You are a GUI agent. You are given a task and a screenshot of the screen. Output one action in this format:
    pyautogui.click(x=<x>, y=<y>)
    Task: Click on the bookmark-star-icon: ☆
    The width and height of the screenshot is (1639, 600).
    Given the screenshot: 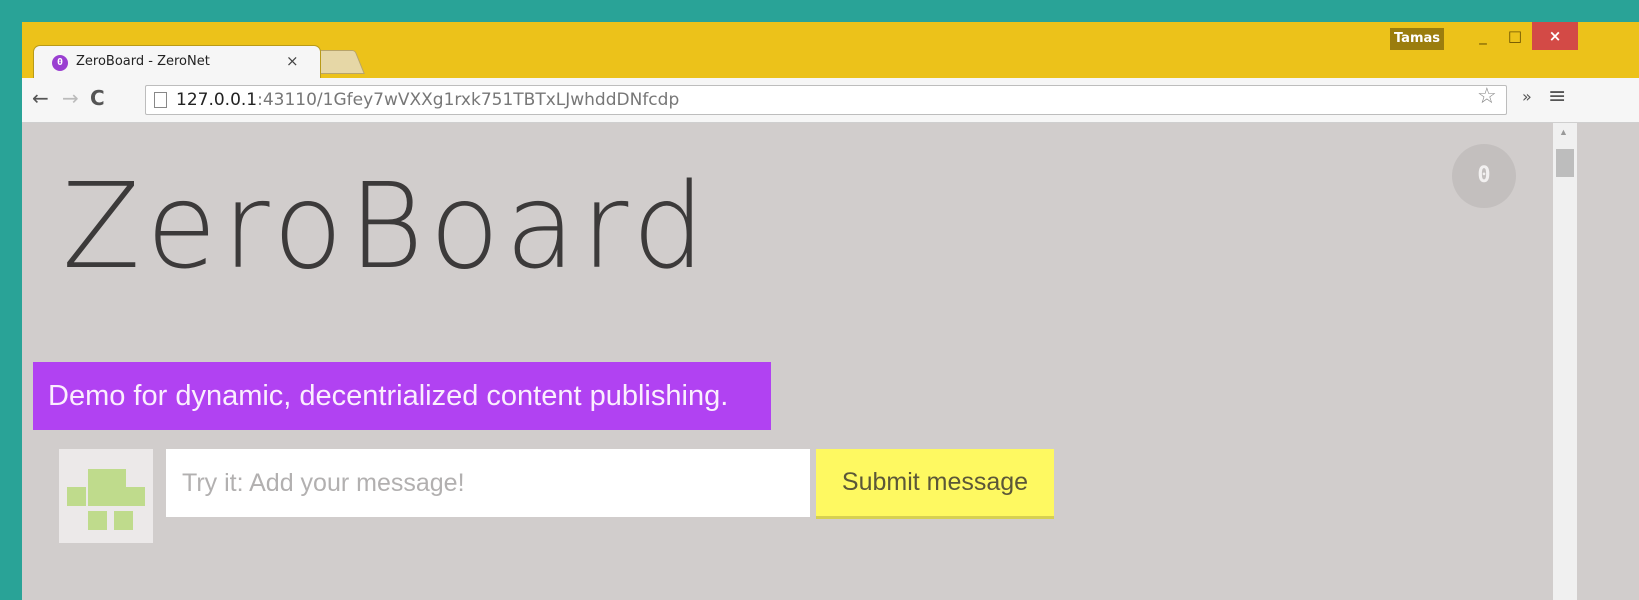 What is the action you would take?
    pyautogui.click(x=1487, y=96)
    